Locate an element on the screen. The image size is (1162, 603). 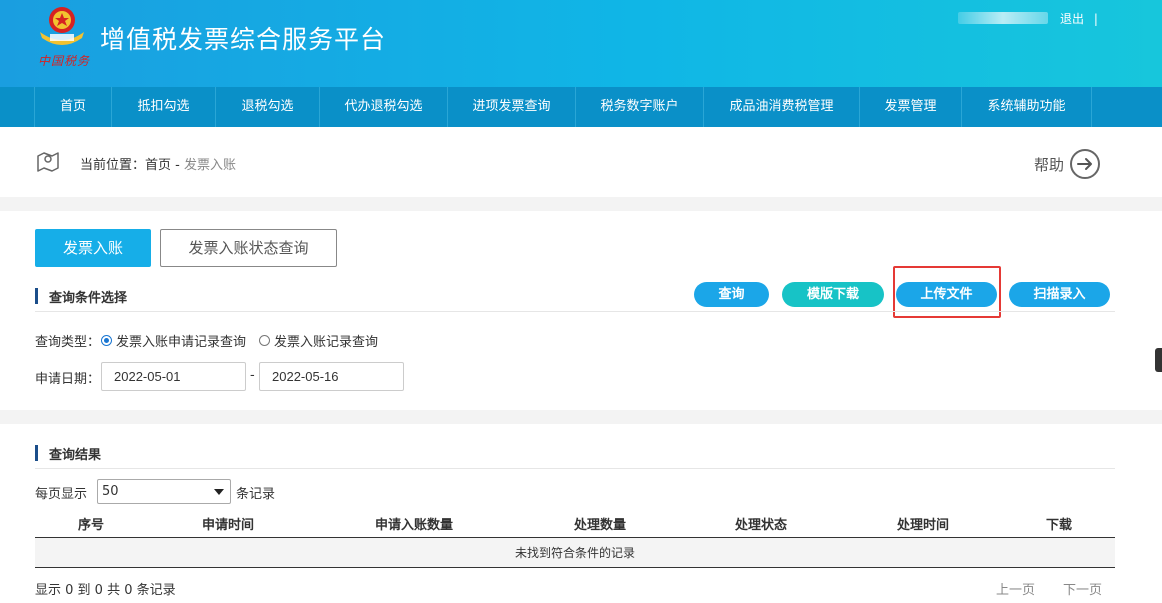
results-table-header: 序号 申请时间 申请入账数量 处理数量 处理状态 处理时间 下载 is located at coordinates (575, 524).